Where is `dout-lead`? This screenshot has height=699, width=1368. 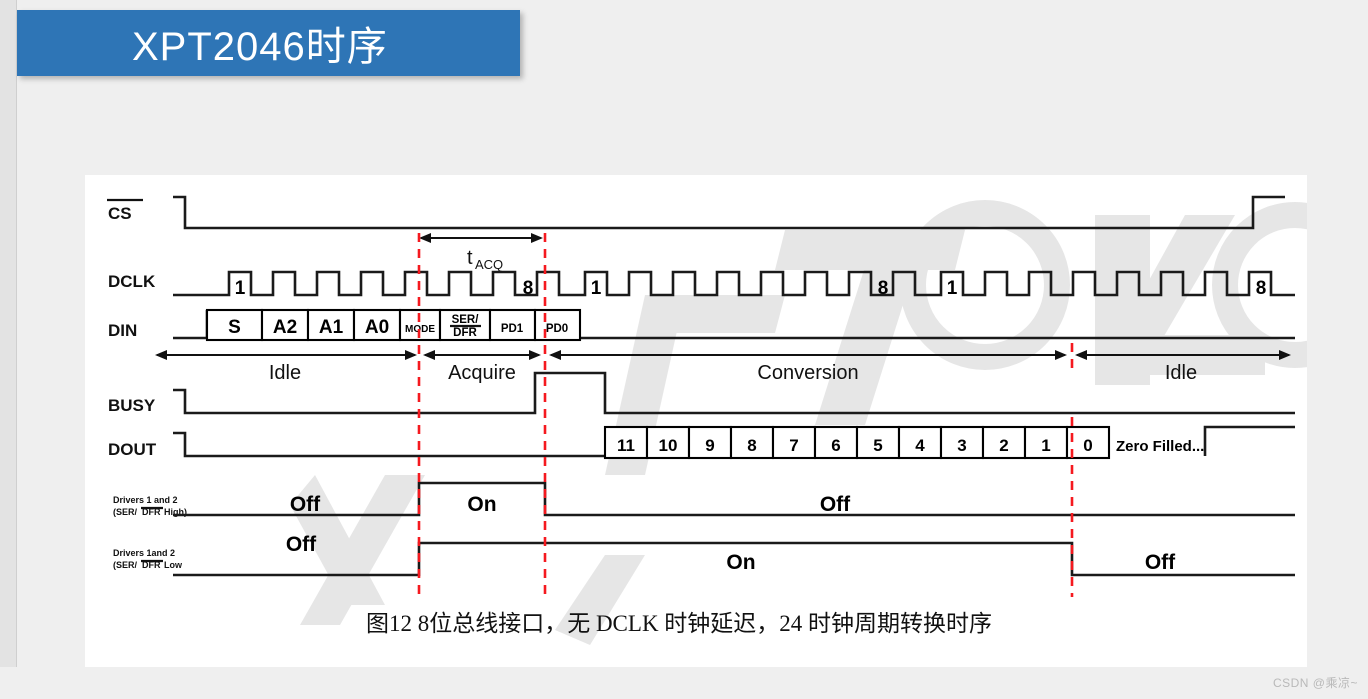
dout-lead is located at coordinates (389, 444).